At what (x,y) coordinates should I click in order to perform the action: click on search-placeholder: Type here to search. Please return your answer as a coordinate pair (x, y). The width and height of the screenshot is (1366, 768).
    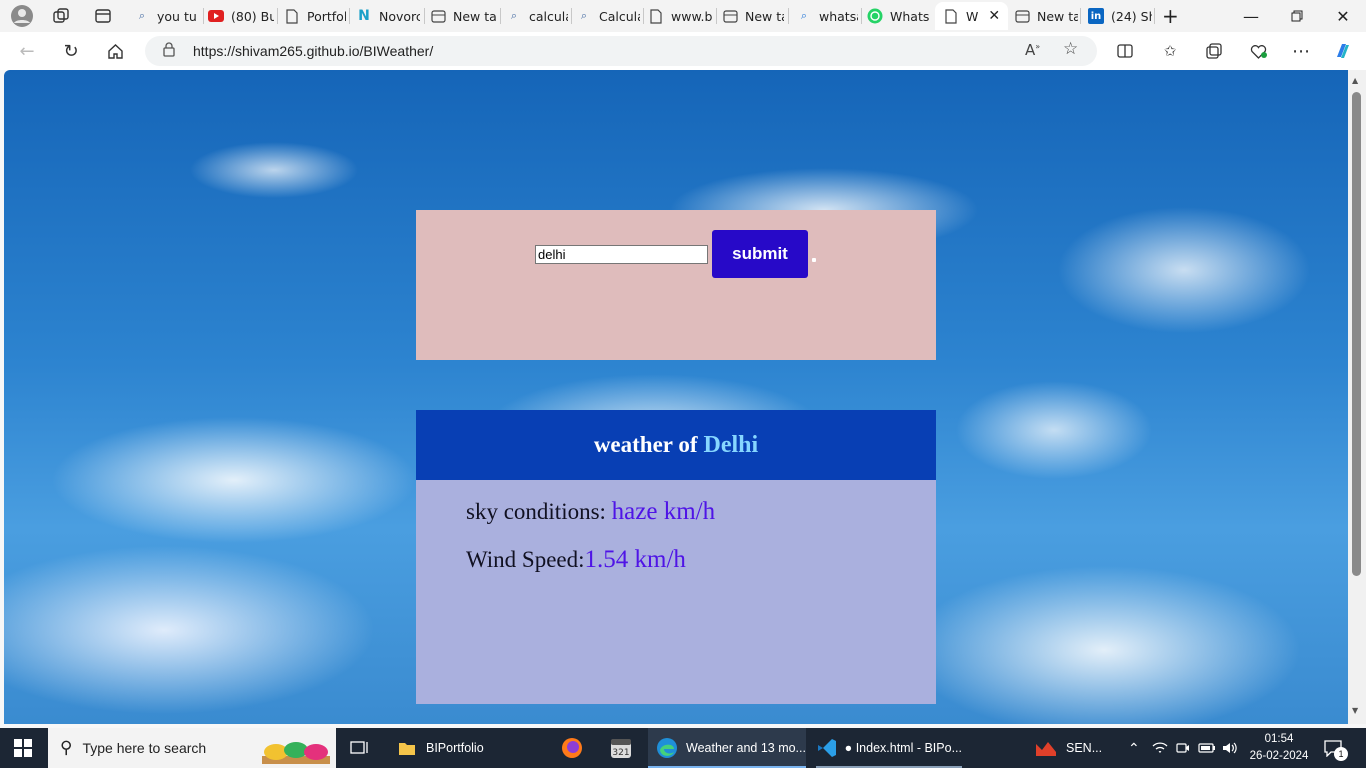
    Looking at the image, I should click on (144, 748).